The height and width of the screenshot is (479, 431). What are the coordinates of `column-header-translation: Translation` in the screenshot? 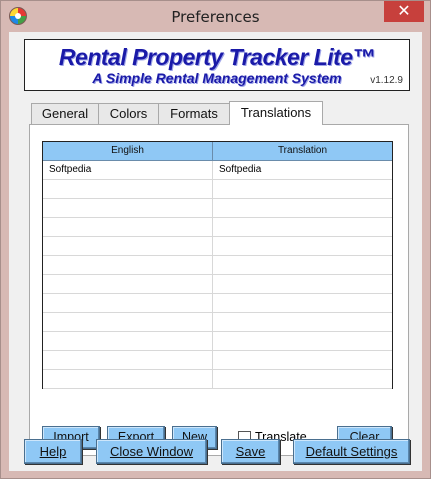 It's located at (302, 151).